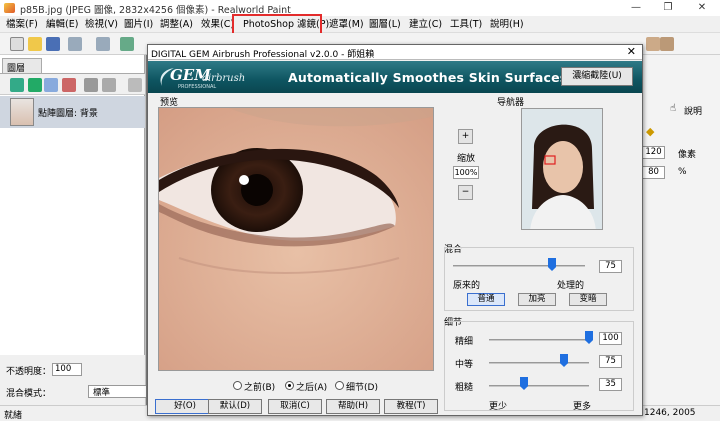 Image resolution: width=720 pixels, height=421 pixels. What do you see at coordinates (519, 266) in the screenshot?
I see `blend-slider-track` at bounding box center [519, 266].